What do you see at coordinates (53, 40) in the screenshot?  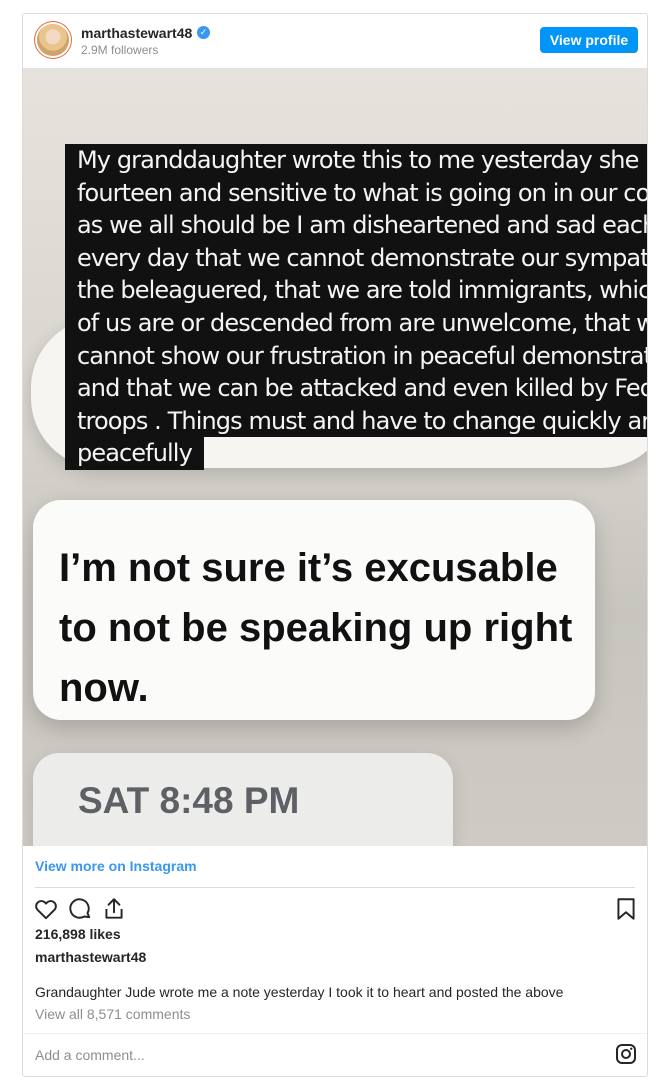 I see `avatar` at bounding box center [53, 40].